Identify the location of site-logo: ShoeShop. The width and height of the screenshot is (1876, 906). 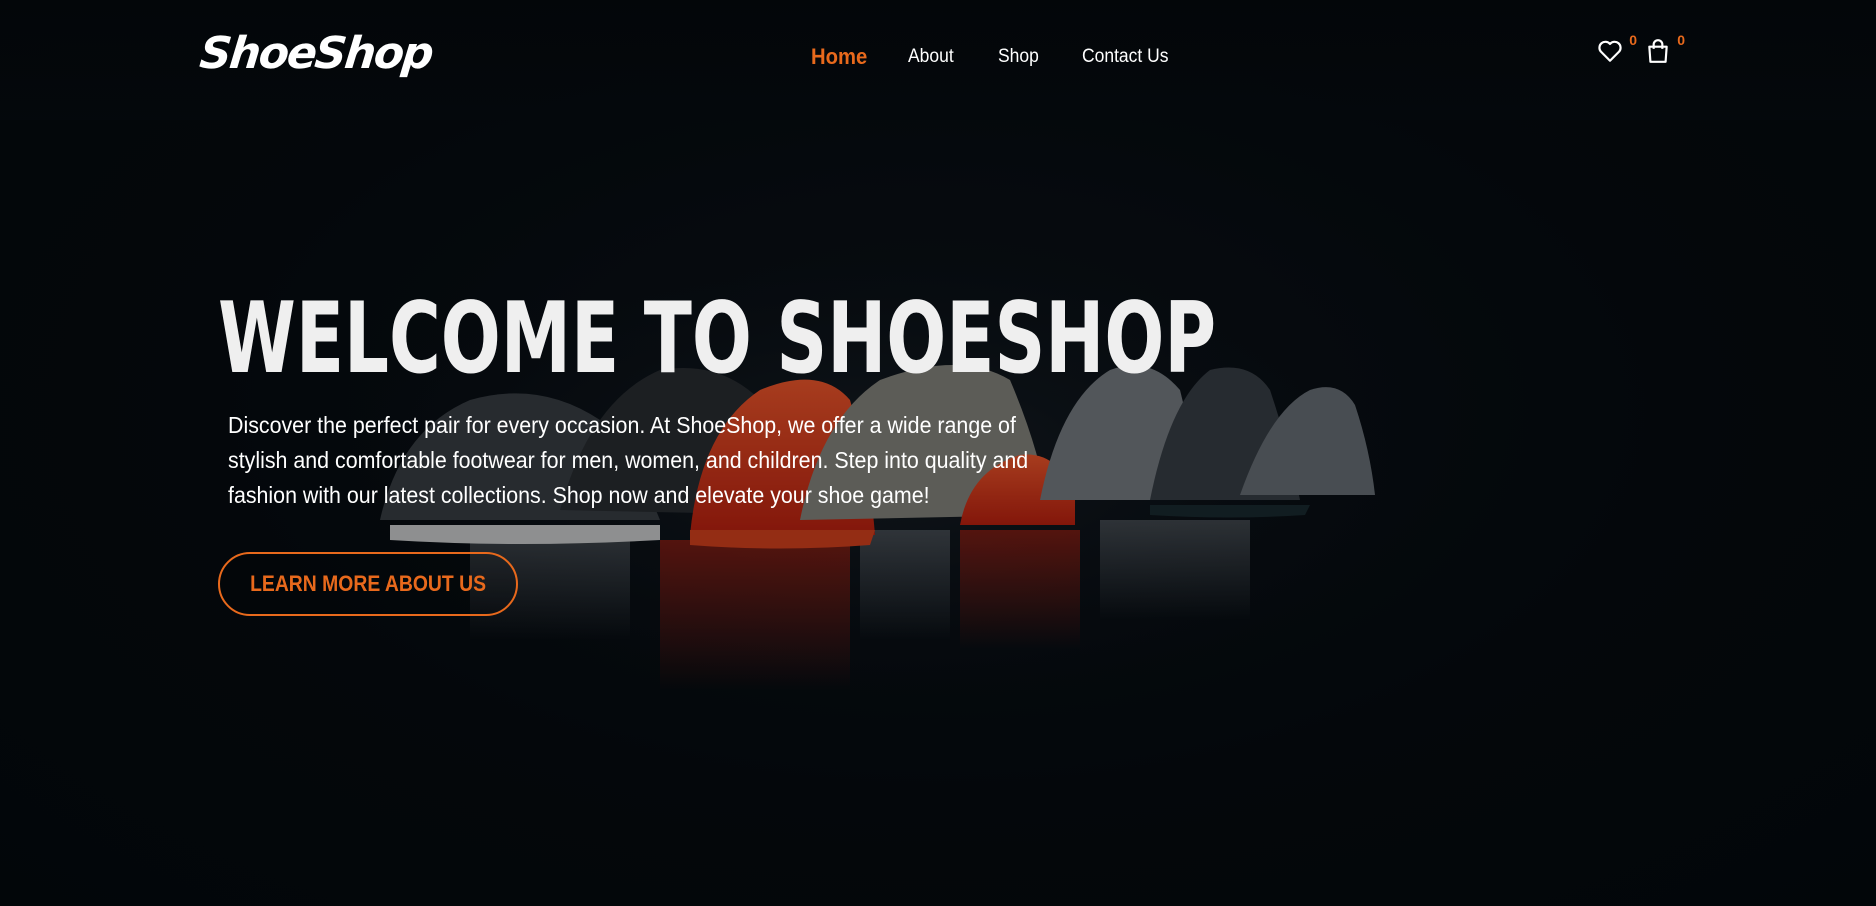
(315, 53).